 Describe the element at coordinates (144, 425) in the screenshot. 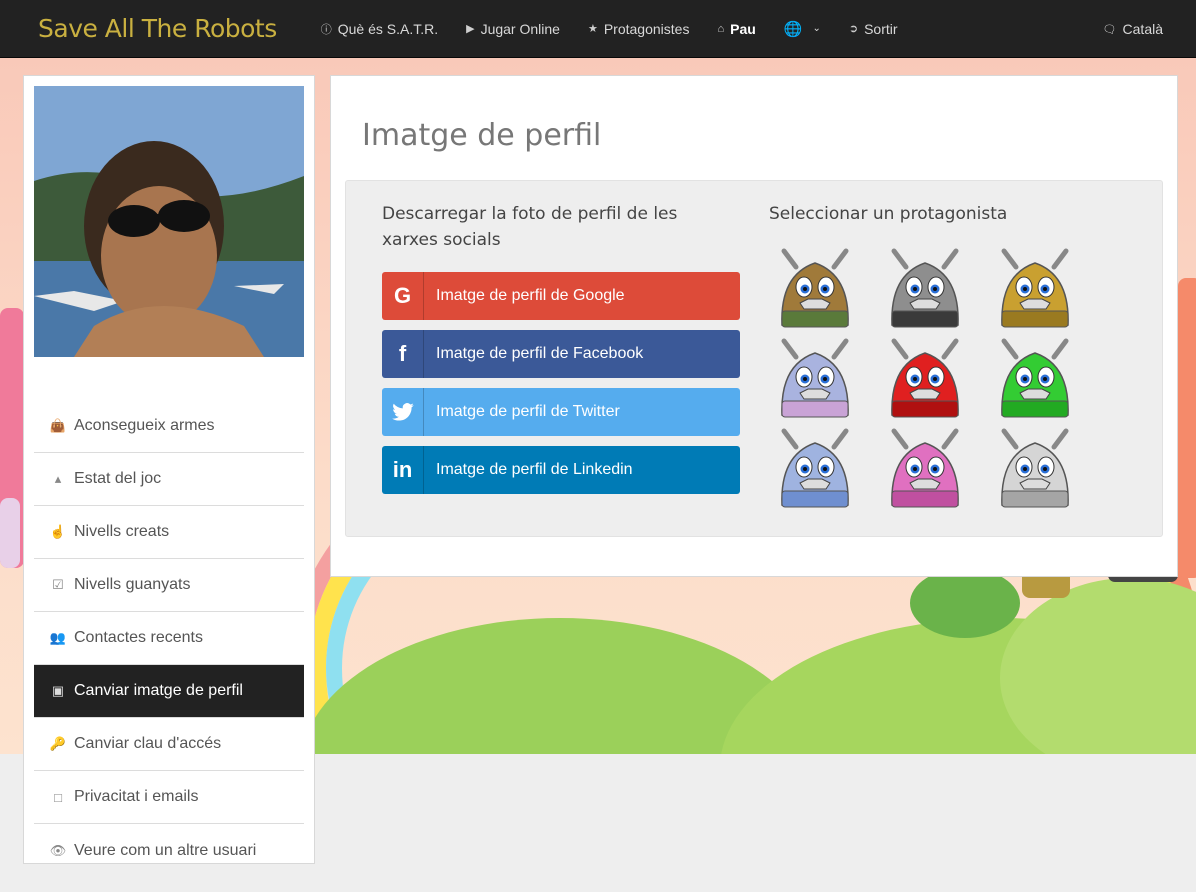

I see `sidebar-item-label: Aconsegueix armes` at that location.